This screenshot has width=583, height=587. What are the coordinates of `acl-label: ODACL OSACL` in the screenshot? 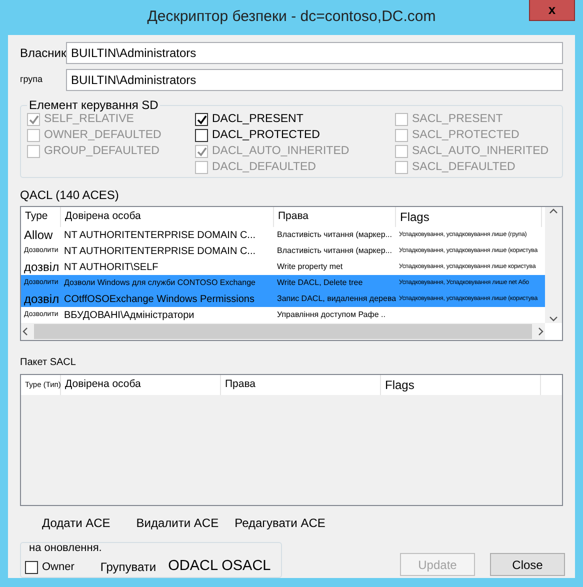 It's located at (219, 566).